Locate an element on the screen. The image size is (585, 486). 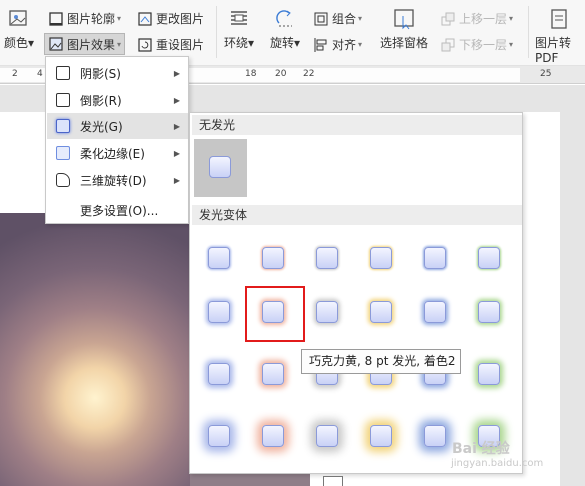
picture-effects-button: 图片效果 ▾ is located at coordinates (85, 44).